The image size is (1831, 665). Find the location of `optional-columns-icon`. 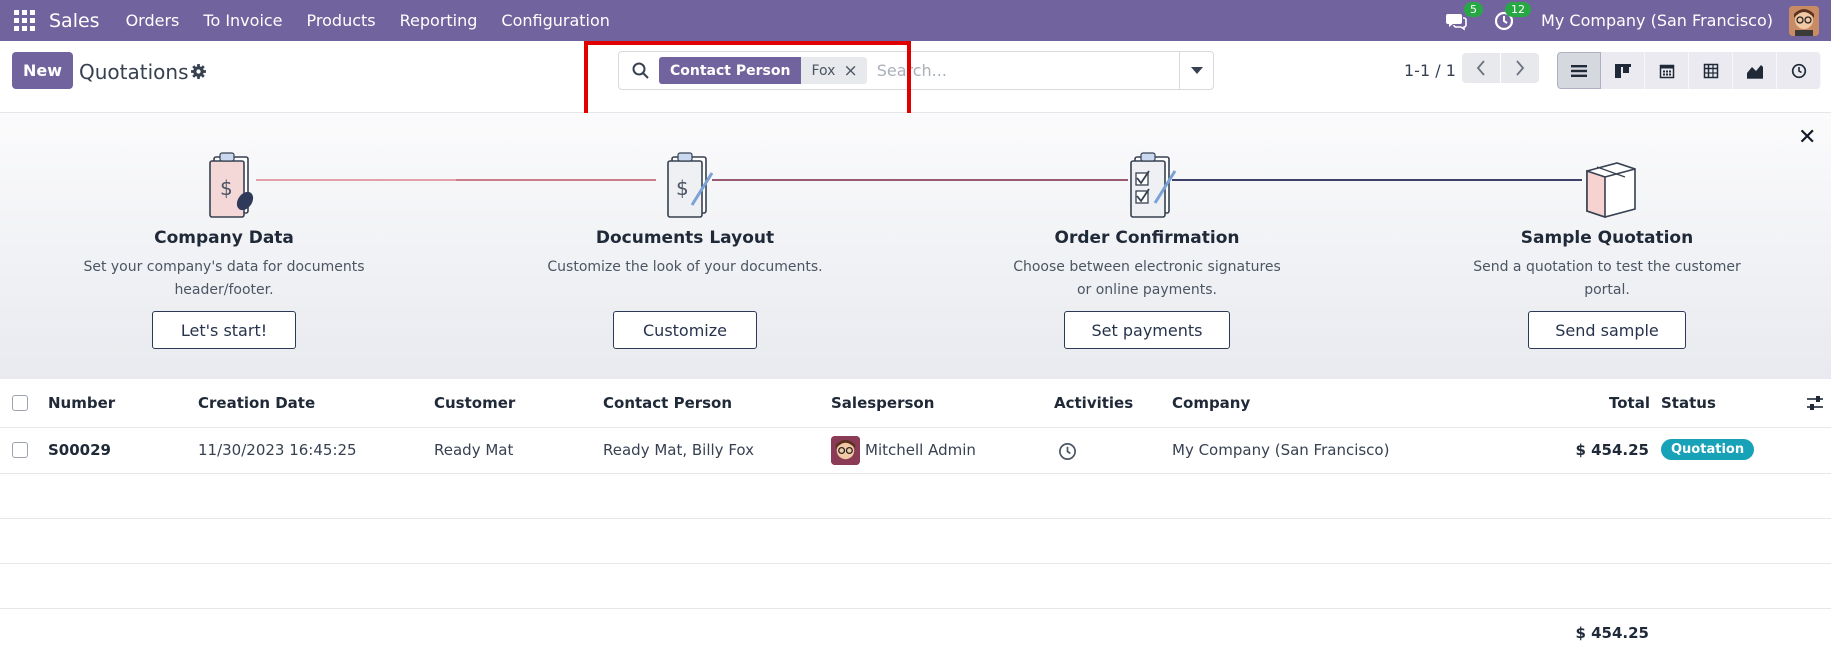

optional-columns-icon is located at coordinates (1815, 403).